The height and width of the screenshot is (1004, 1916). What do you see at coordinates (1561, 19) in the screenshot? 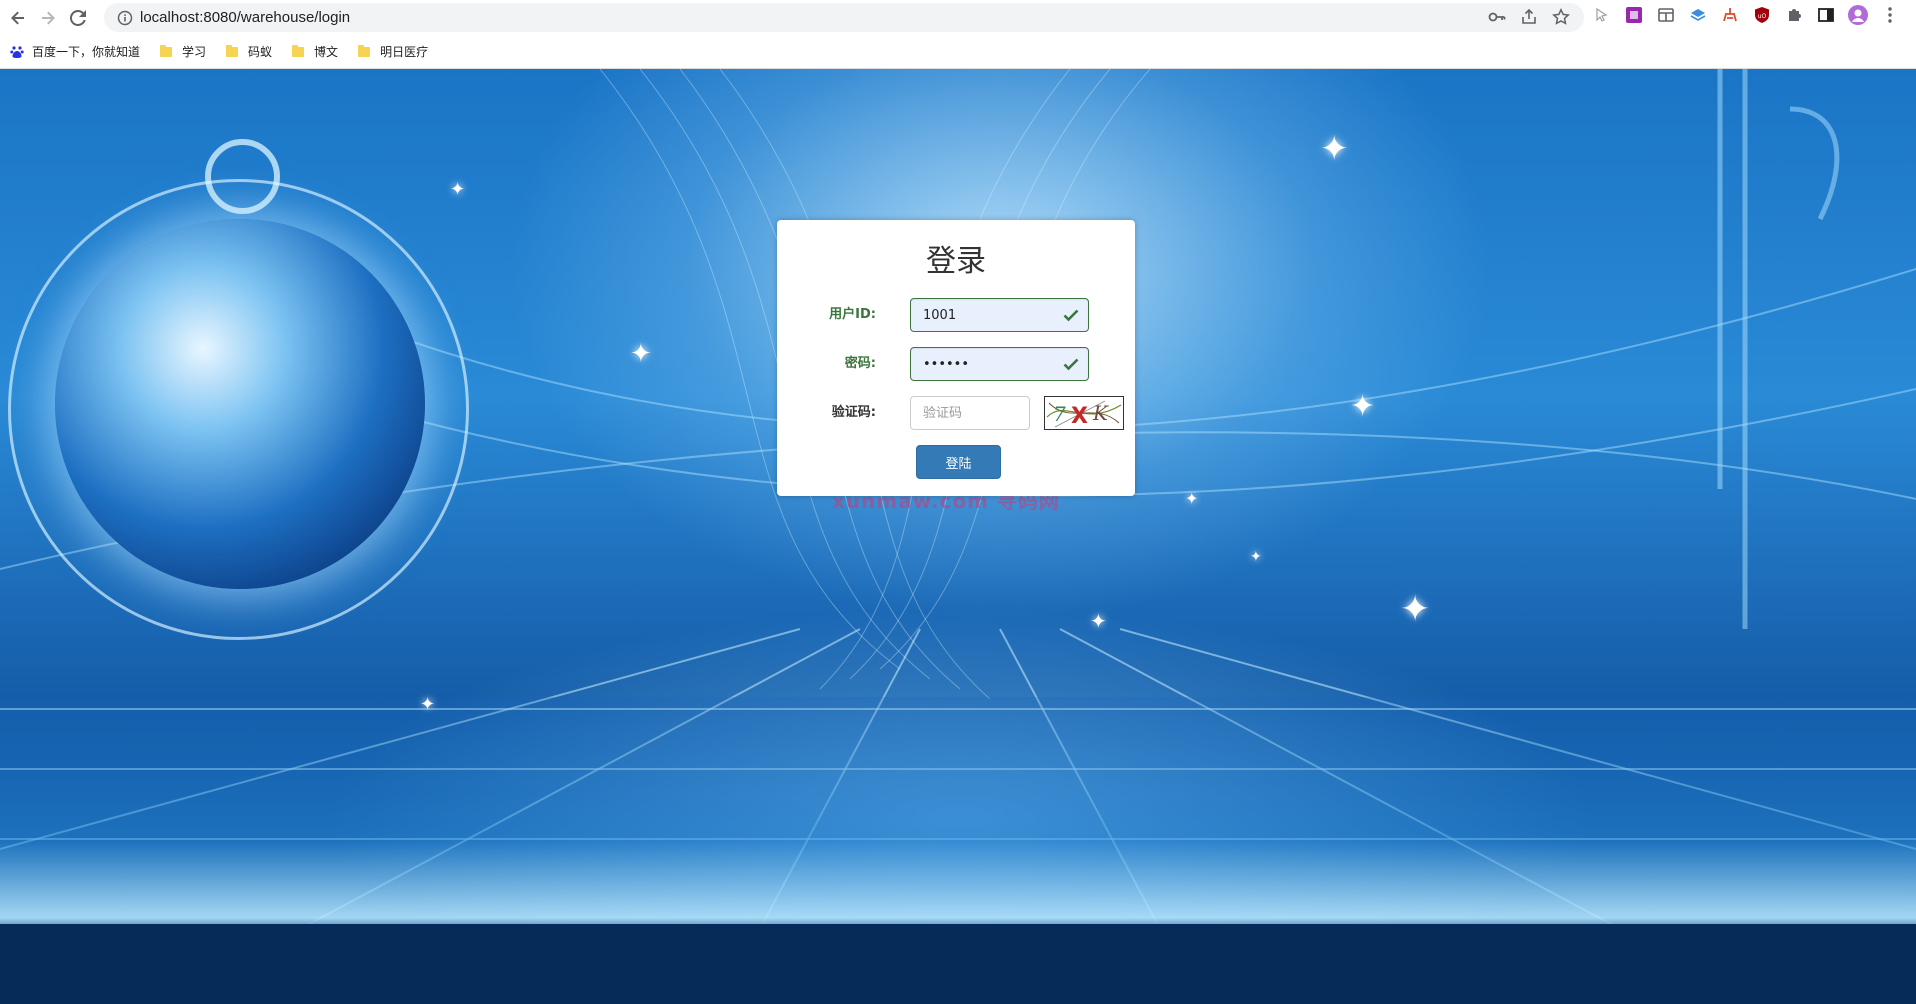
I see `bookmark-star-icon` at bounding box center [1561, 19].